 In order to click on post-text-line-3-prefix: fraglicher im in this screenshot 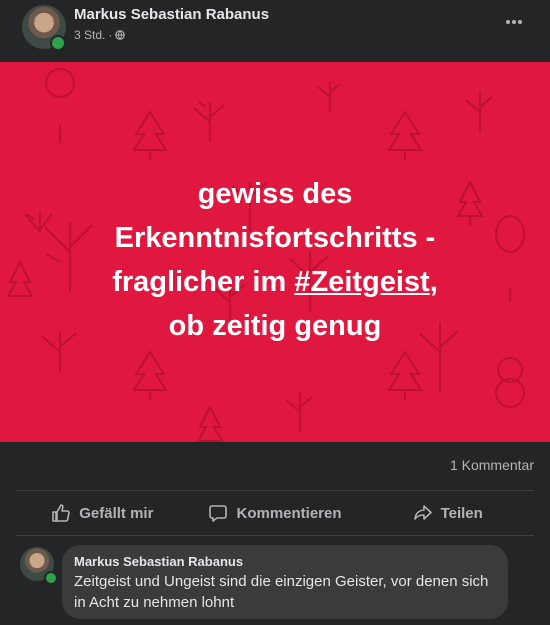, I will do `click(203, 282)`.